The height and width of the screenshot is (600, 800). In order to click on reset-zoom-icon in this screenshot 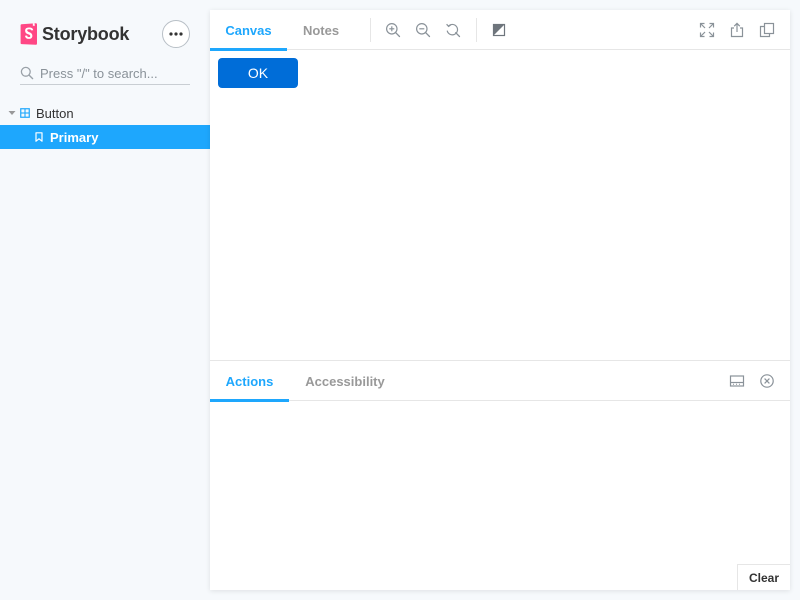, I will do `click(453, 30)`.